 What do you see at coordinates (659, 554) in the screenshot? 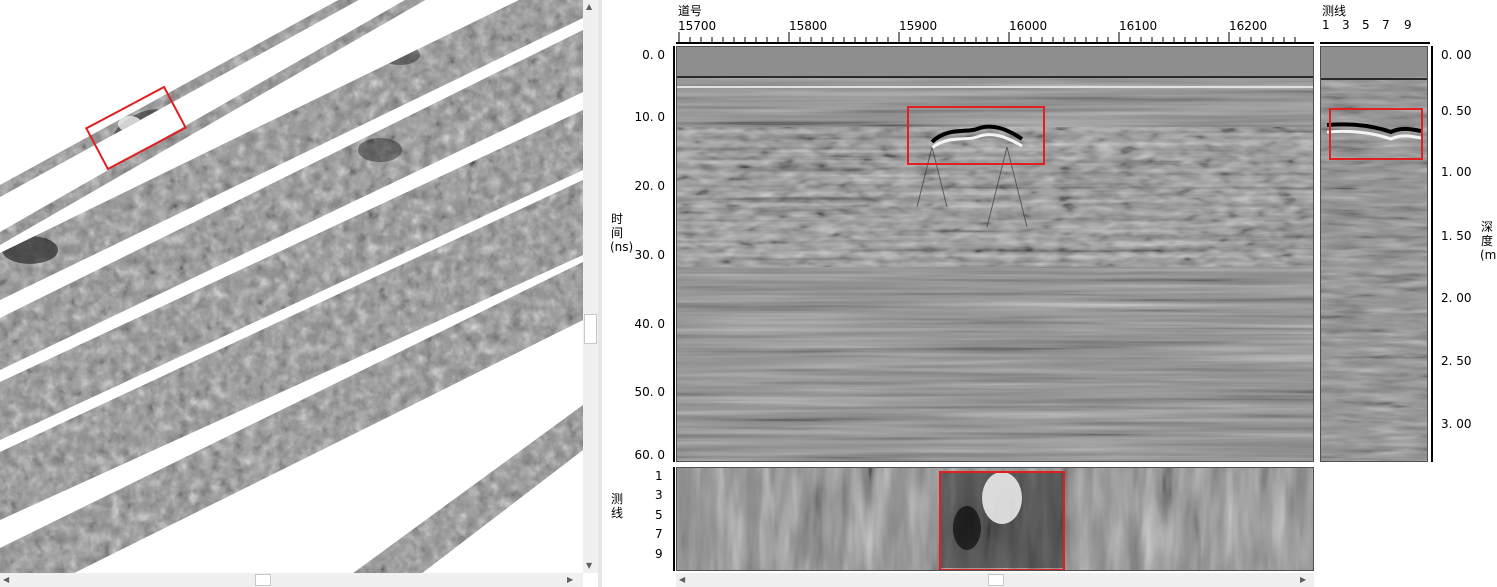
I see `bottom-tick-label: 9` at bounding box center [659, 554].